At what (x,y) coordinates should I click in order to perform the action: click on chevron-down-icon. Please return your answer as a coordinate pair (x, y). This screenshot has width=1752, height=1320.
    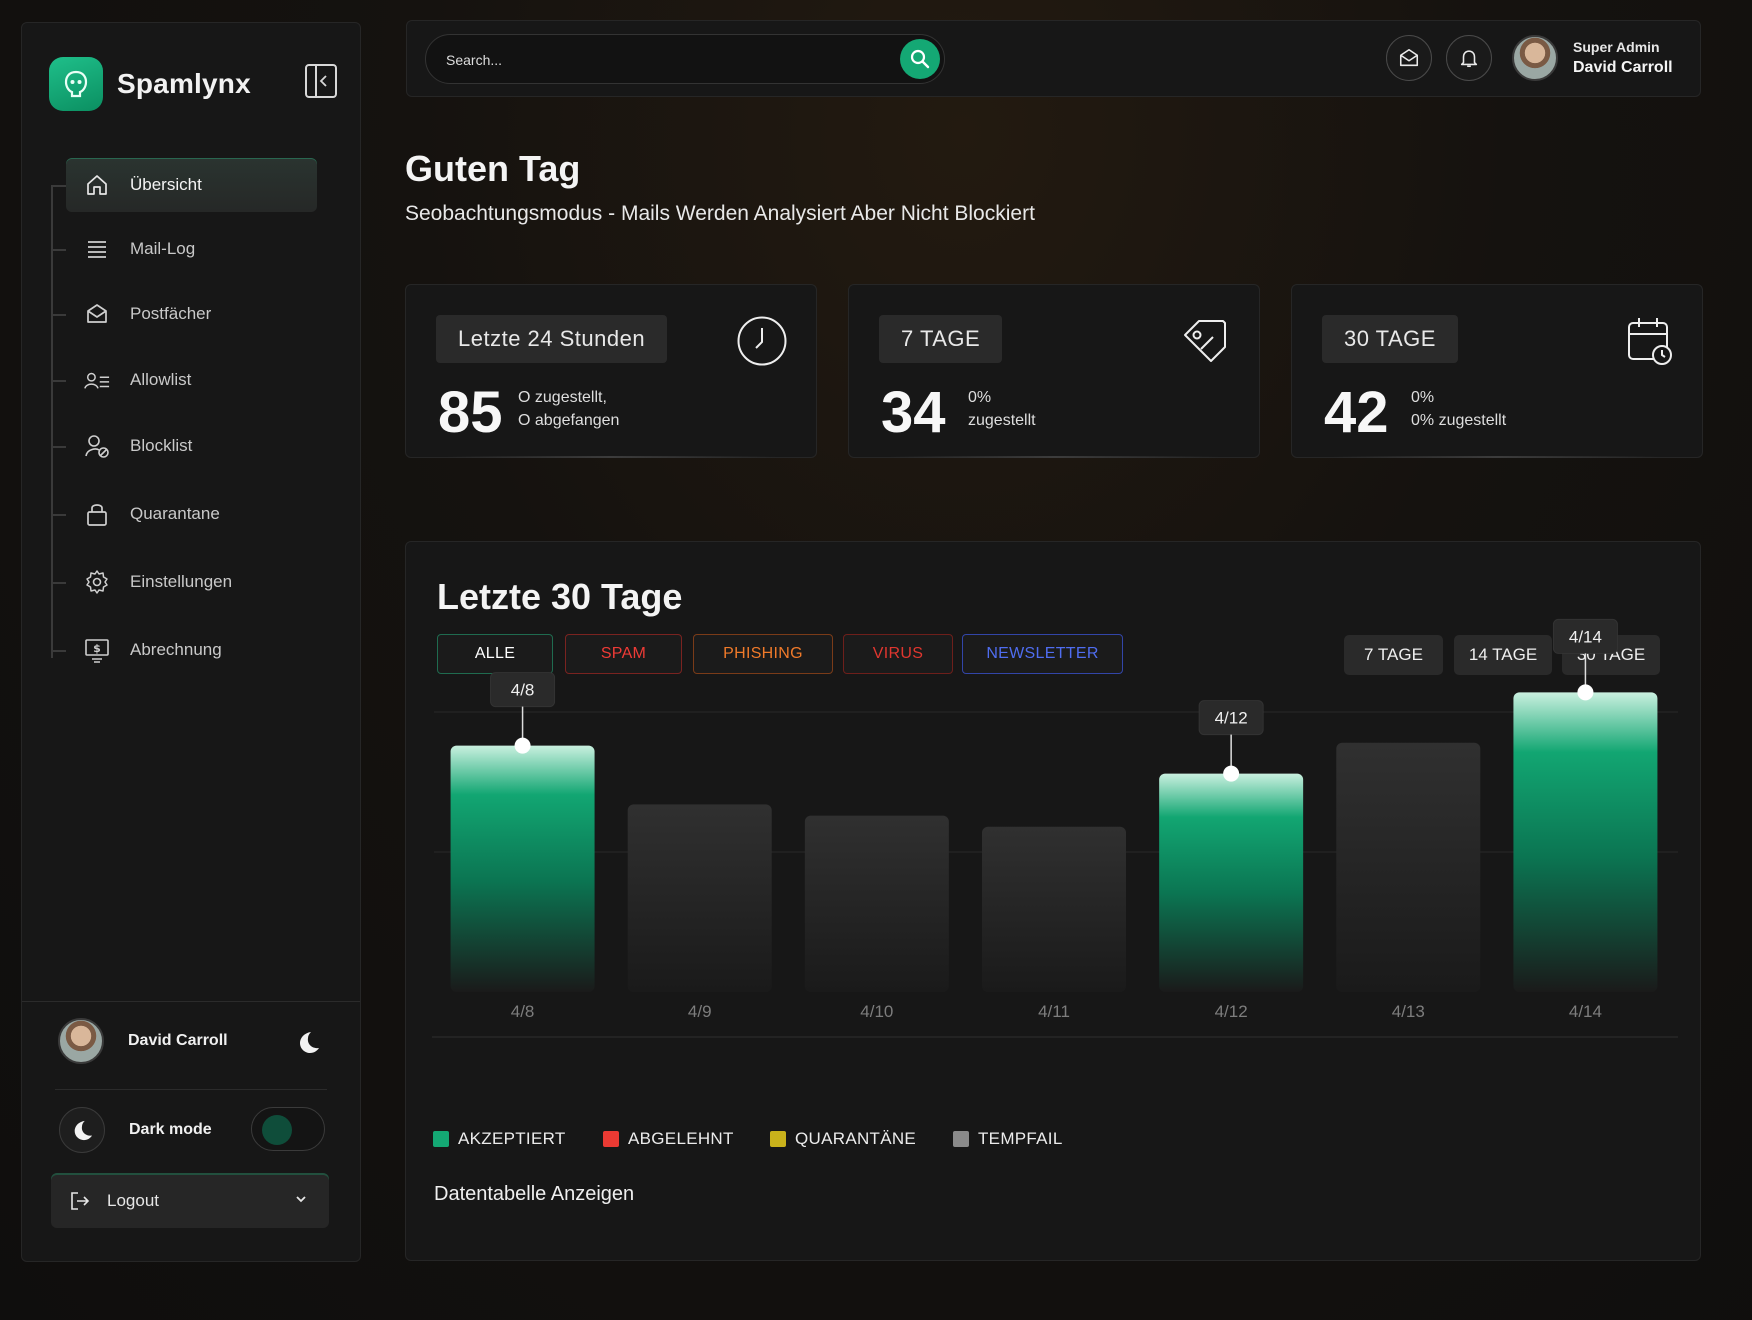
    Looking at the image, I should click on (301, 1199).